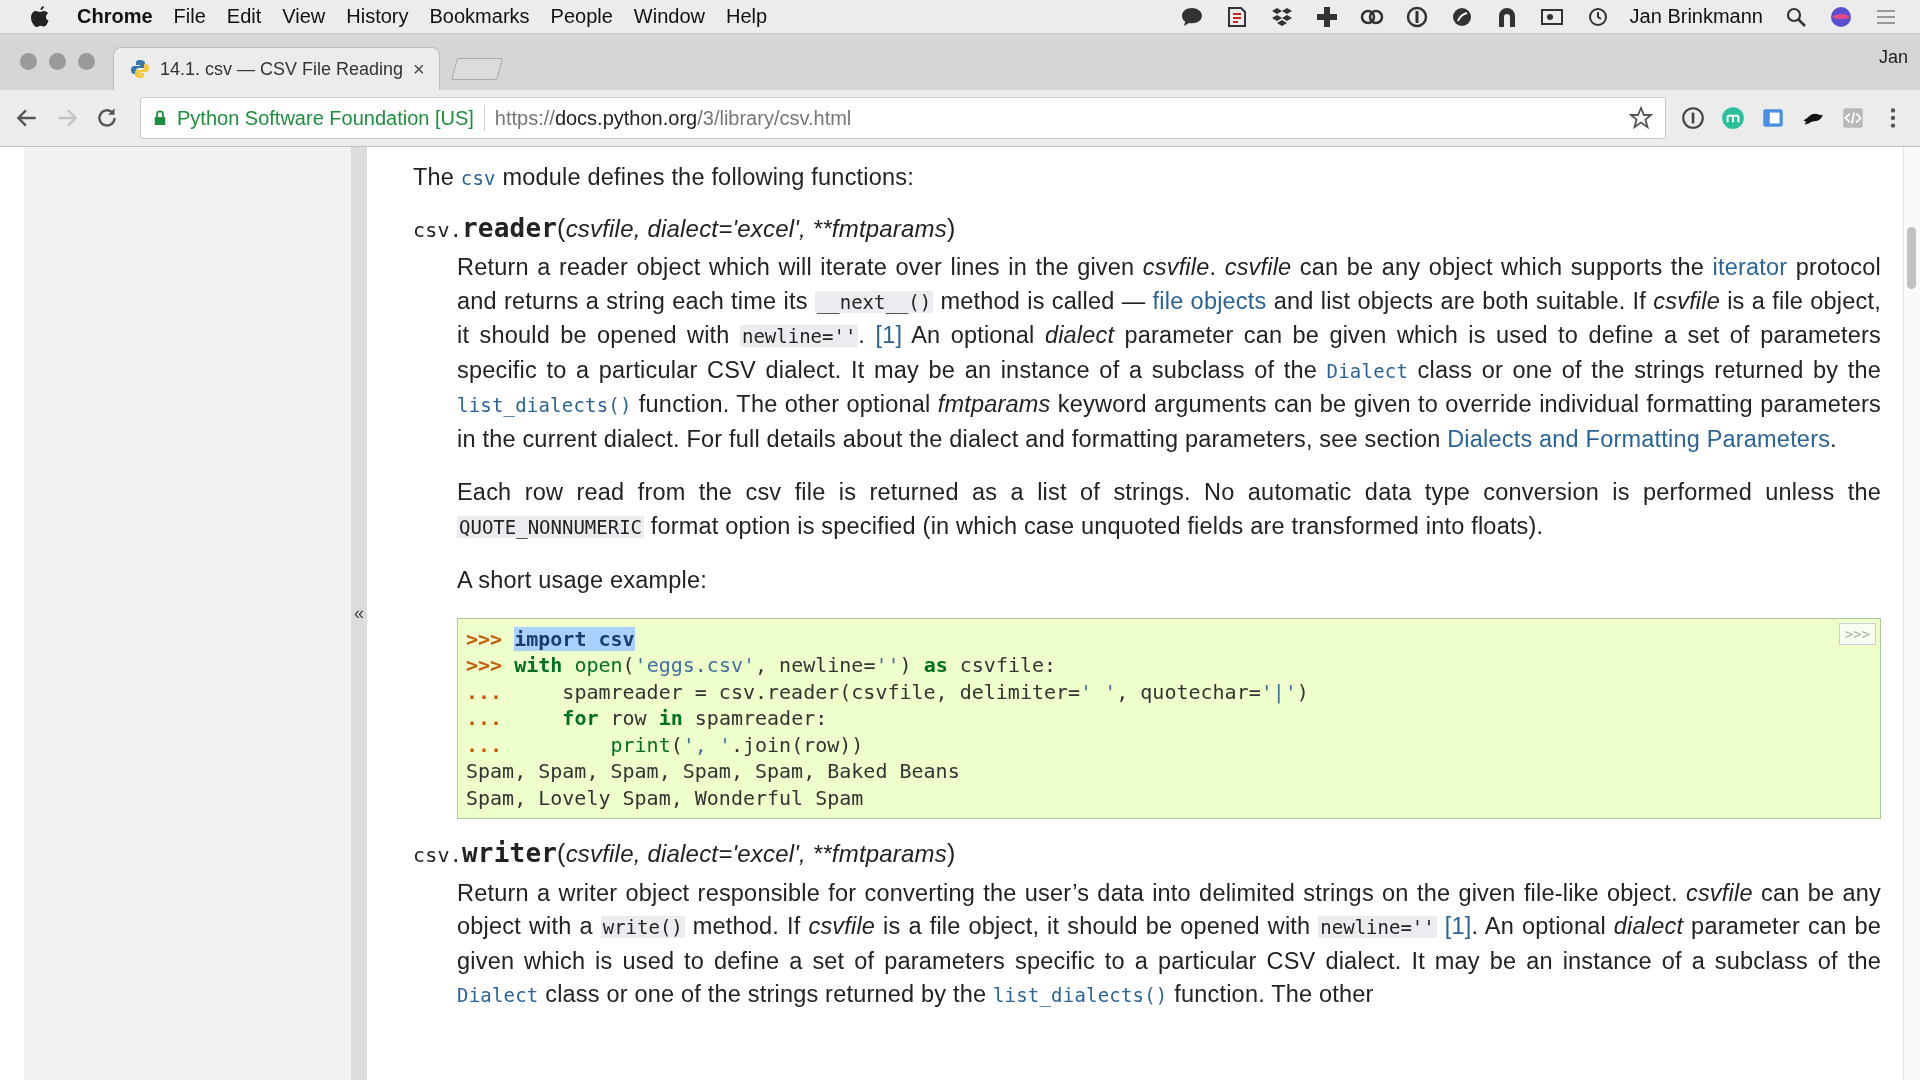  Describe the element at coordinates (304, 16) in the screenshot. I see `menu-item: View` at that location.